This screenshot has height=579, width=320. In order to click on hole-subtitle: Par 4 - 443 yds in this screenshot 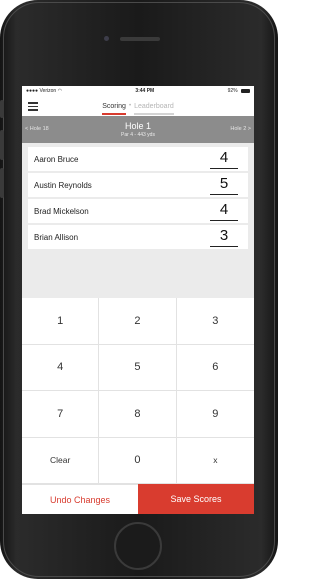, I will do `click(138, 135)`.